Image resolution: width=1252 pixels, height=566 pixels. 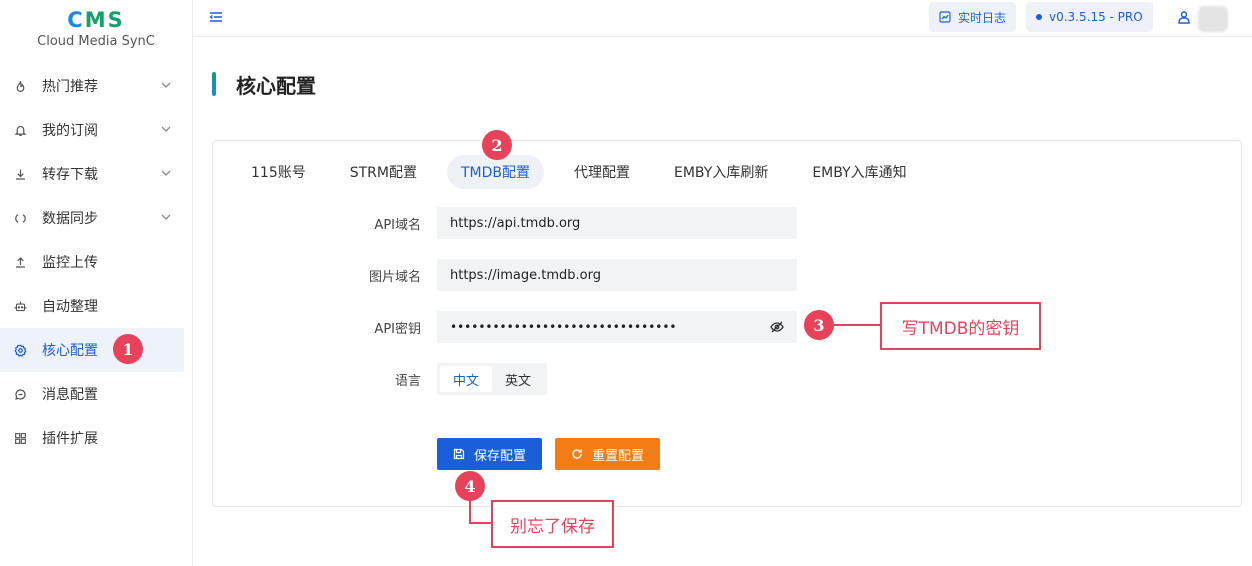 I want to click on tab-proxy-config: 代理配置, so click(x=602, y=172).